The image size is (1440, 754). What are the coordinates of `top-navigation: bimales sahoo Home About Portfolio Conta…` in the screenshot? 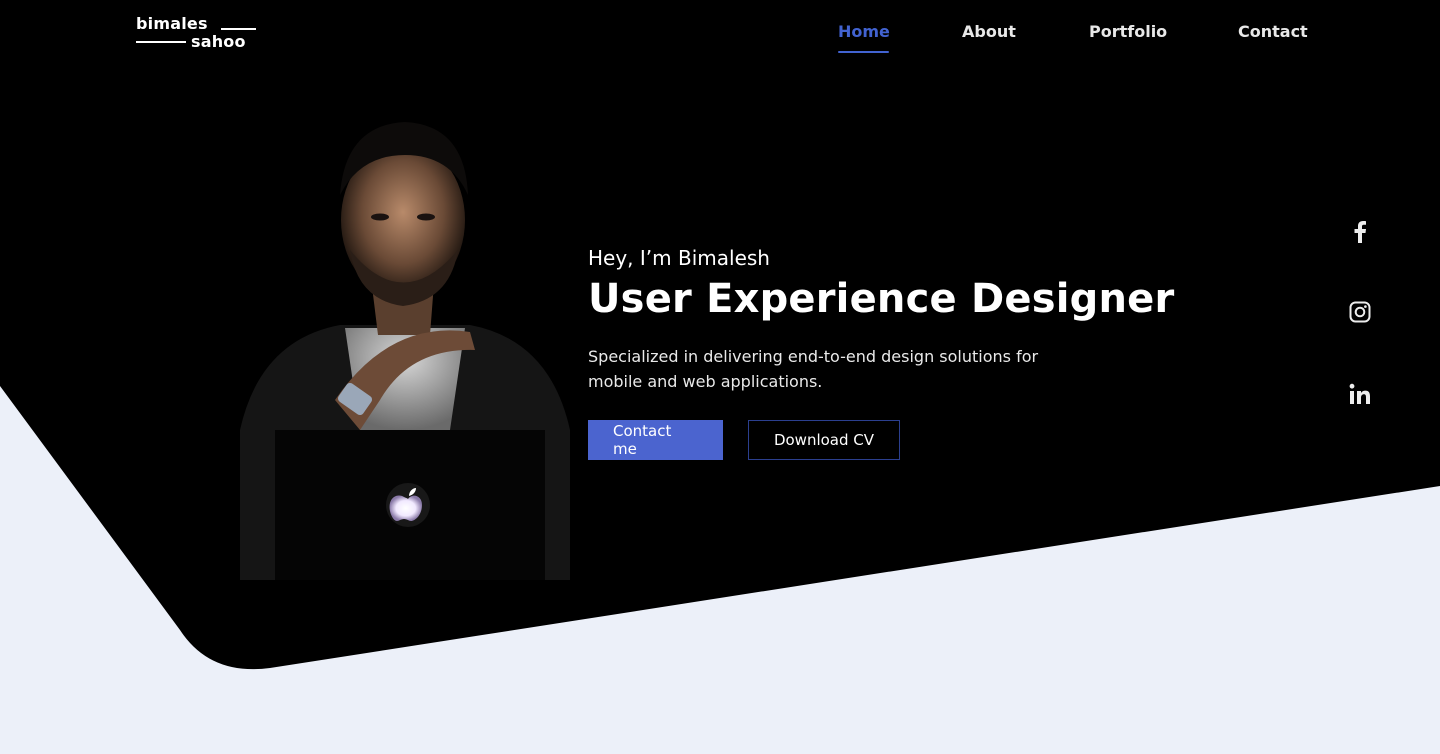 It's located at (720, 35).